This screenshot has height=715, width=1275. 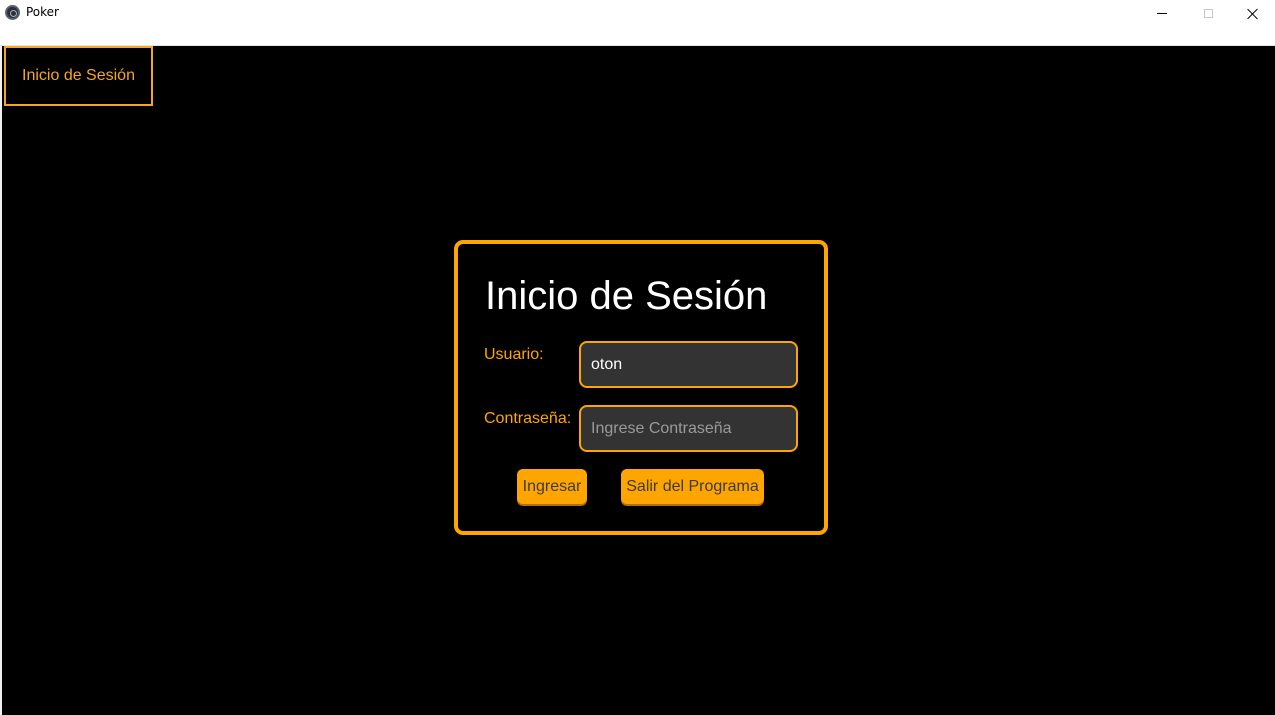 I want to click on login-card: Inicio de Sesión Usuario: Contraseña, so click(x=641, y=387).